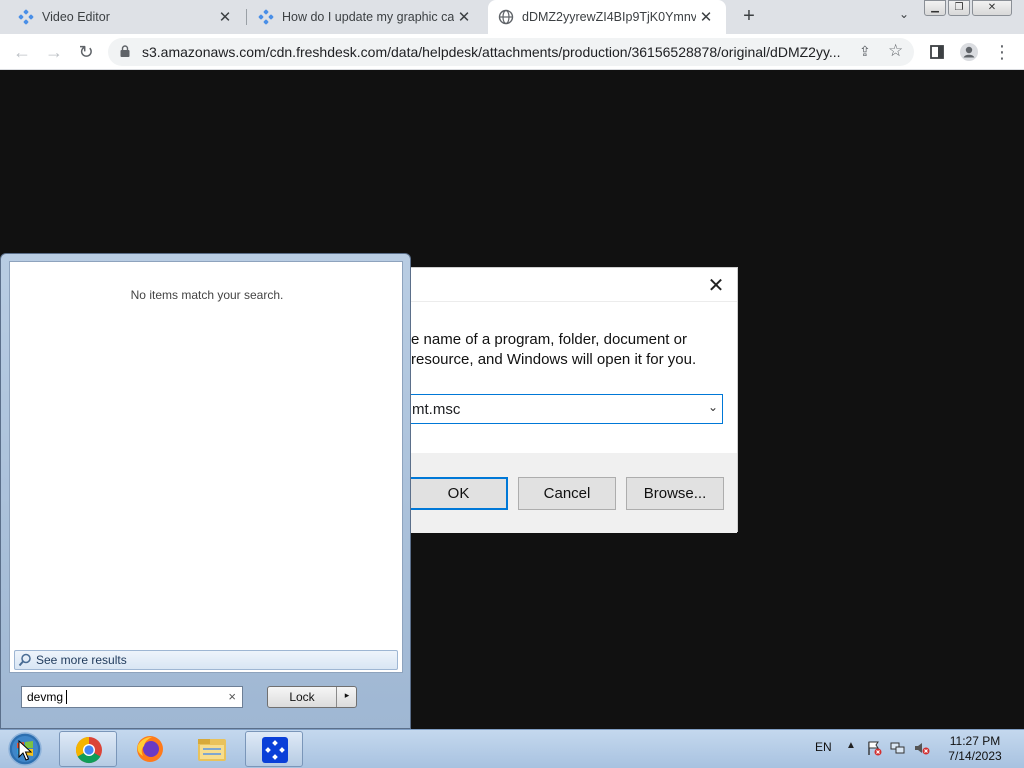 The width and height of the screenshot is (1024, 768). I want to click on search-query: devmg, so click(45, 697).